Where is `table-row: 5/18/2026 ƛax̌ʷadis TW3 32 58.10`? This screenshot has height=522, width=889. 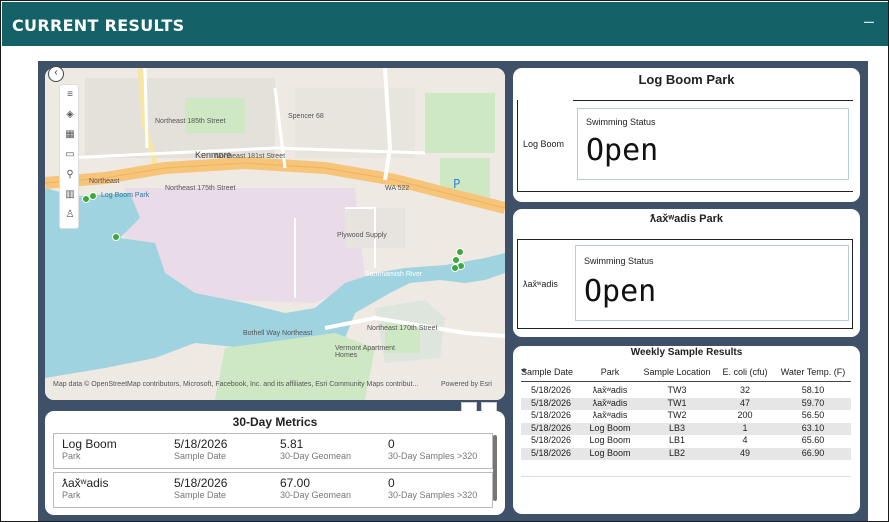 table-row: 5/18/2026 ƛax̌ʷadis TW3 32 58.10 is located at coordinates (686, 391).